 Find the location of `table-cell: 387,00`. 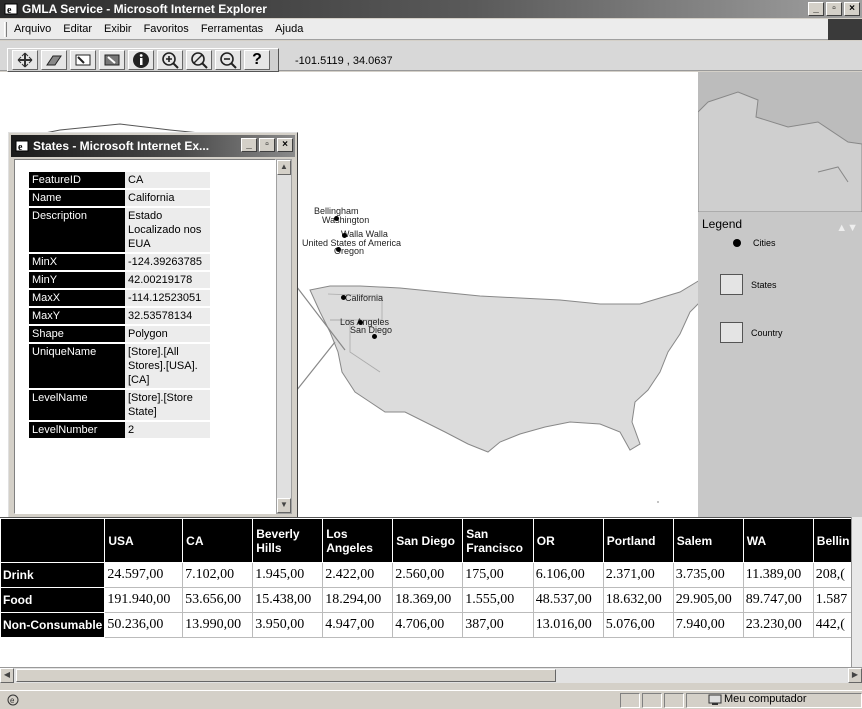

table-cell: 387,00 is located at coordinates (498, 625).